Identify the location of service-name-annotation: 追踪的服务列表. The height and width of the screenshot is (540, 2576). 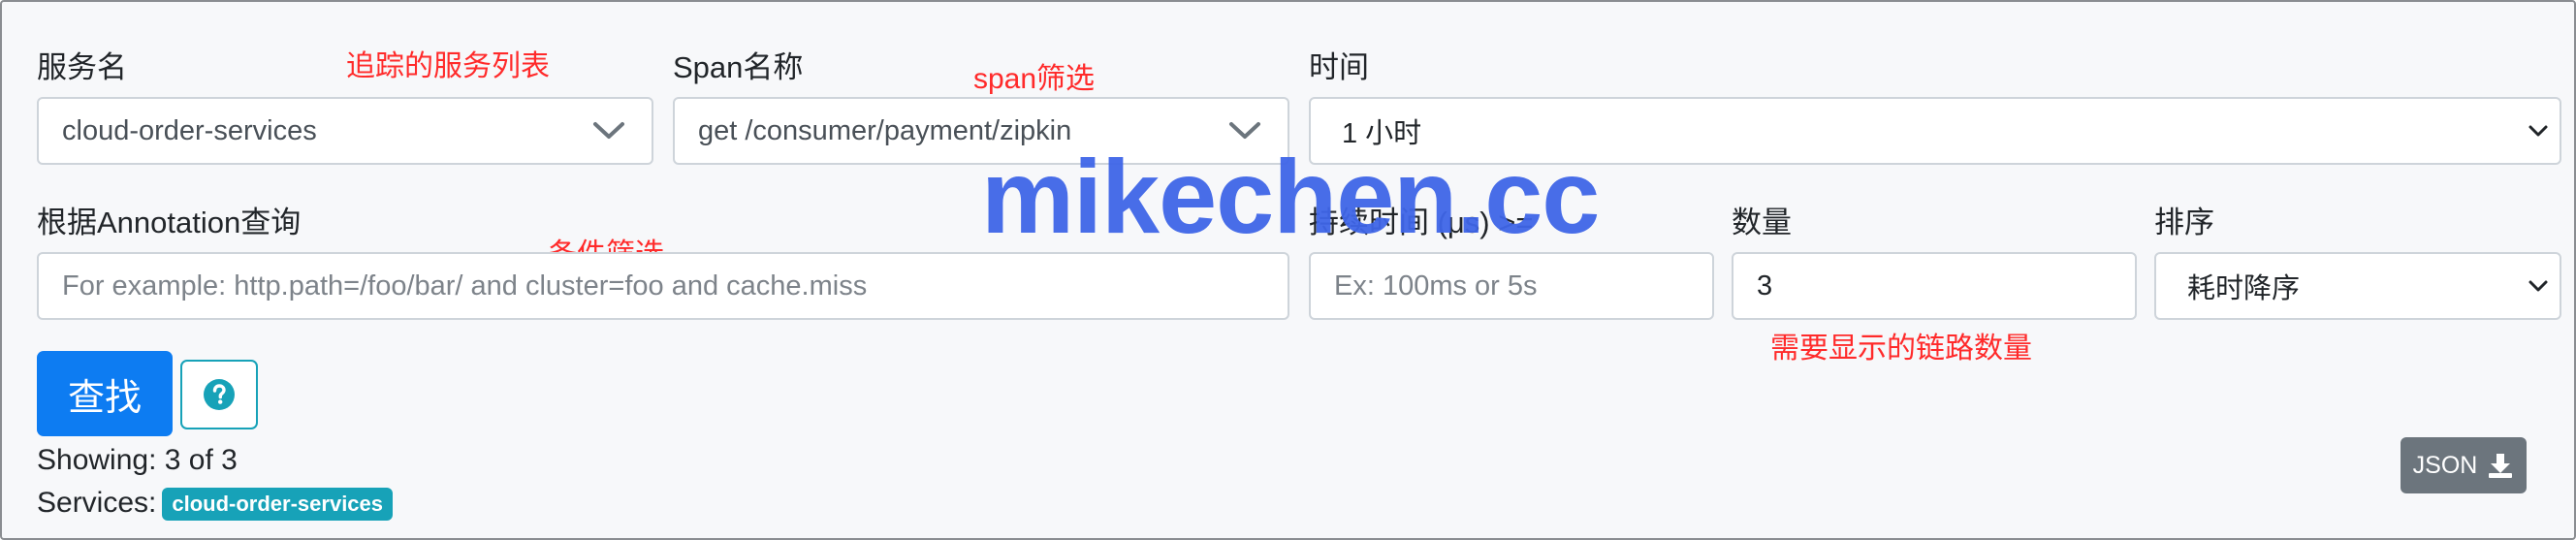
(448, 66).